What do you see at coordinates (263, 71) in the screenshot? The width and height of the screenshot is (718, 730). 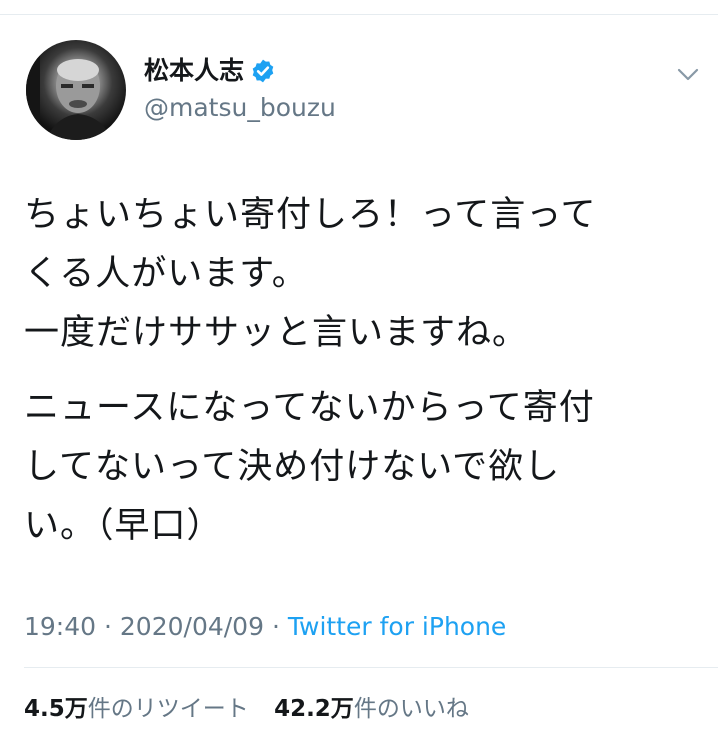 I see `verified-badge-icon` at bounding box center [263, 71].